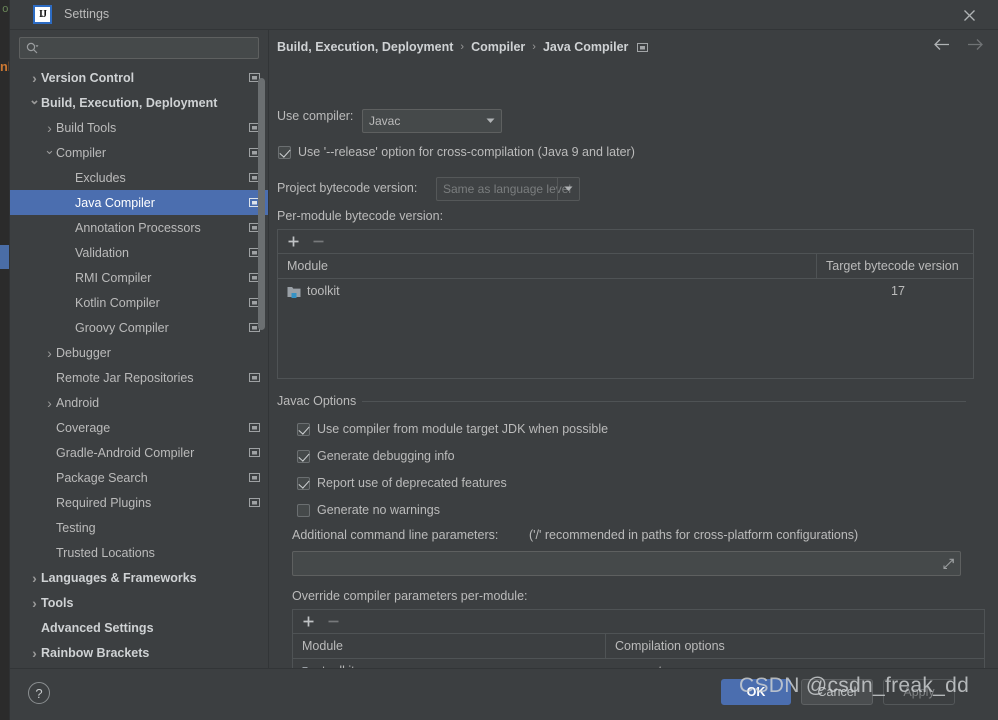  What do you see at coordinates (303, 429) in the screenshot?
I see `javac-option-0-checkbox` at bounding box center [303, 429].